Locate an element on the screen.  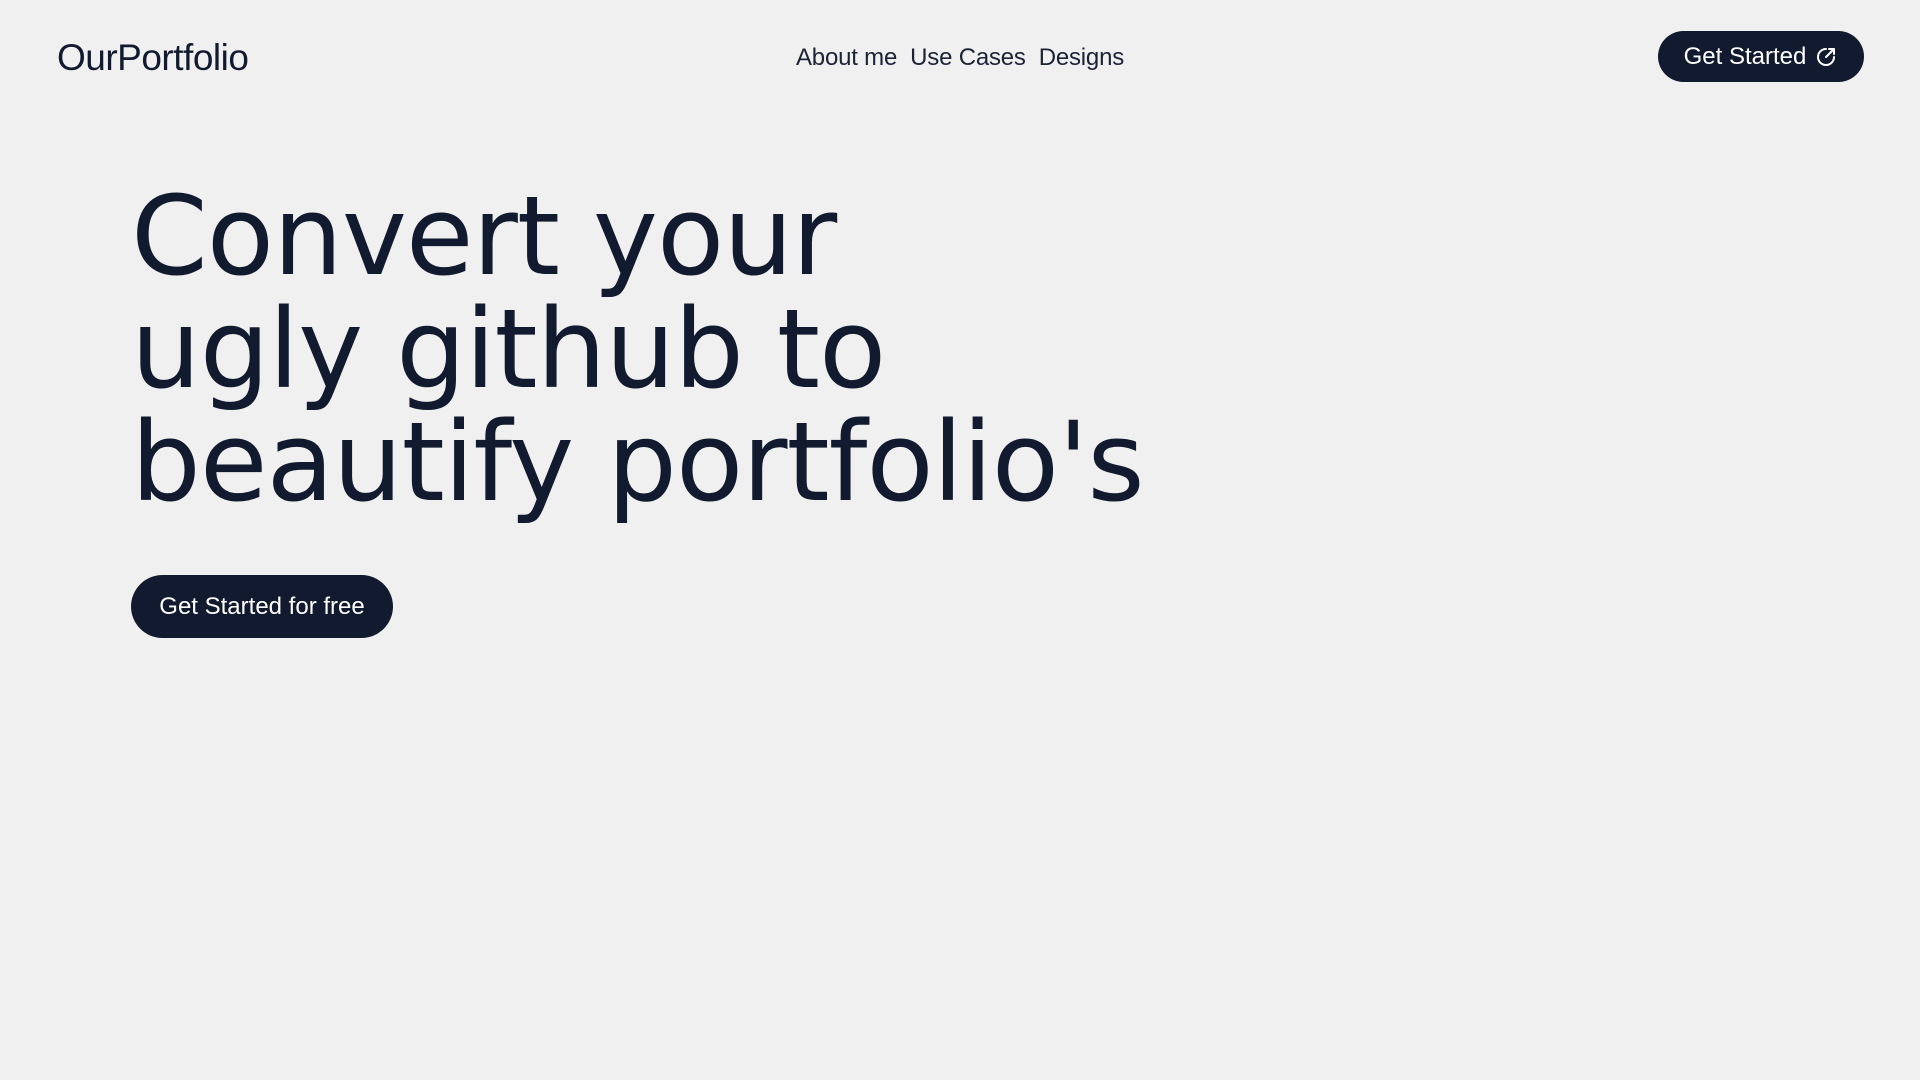
get-started-button: Get Started is located at coordinates (1761, 56).